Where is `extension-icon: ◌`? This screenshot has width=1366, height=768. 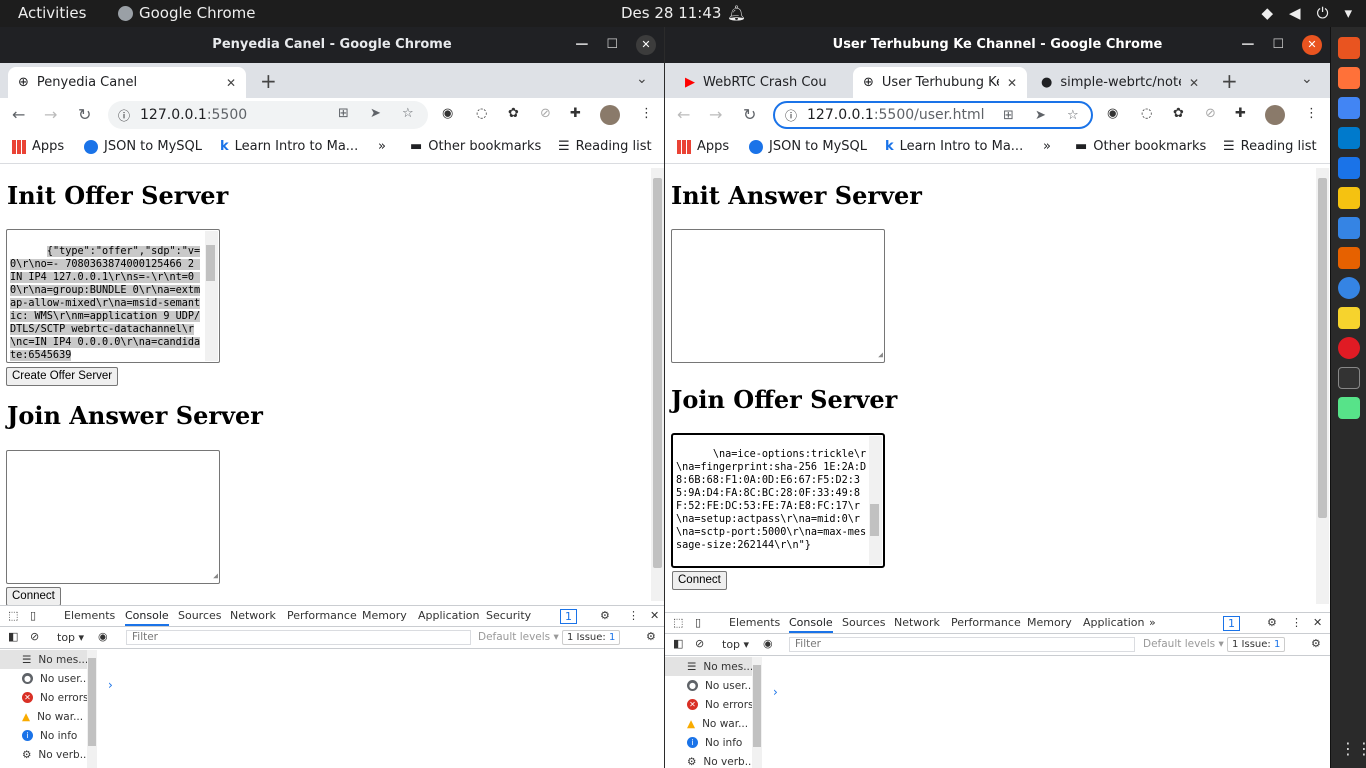 extension-icon: ◌ is located at coordinates (1146, 113).